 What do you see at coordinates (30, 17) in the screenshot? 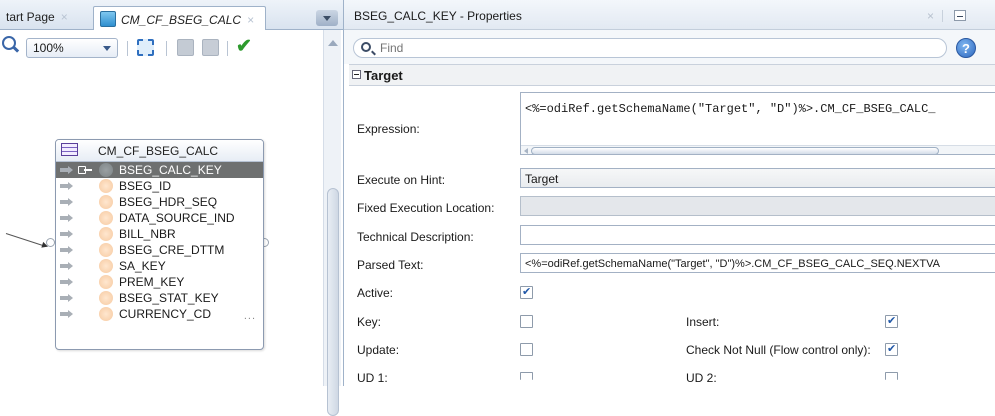
I see `tab-label: tart Page` at bounding box center [30, 17].